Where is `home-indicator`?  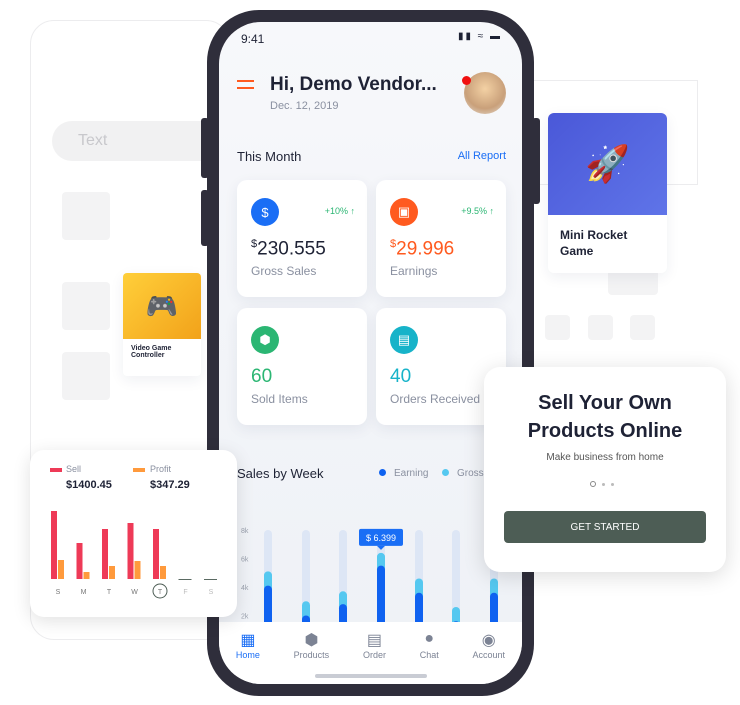
home-indicator is located at coordinates (371, 676).